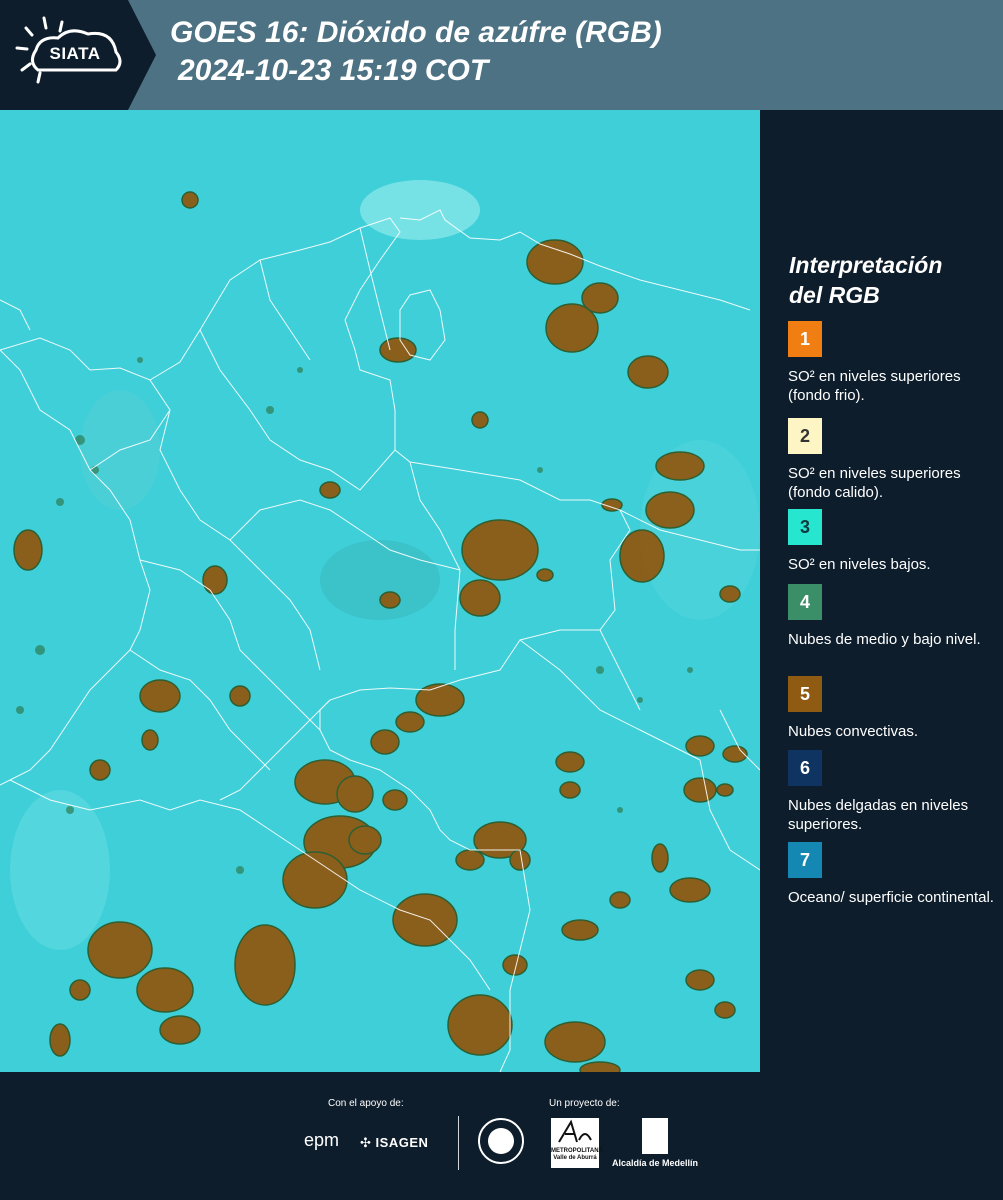 This screenshot has height=1200, width=1003. I want to click on isagen-text: ISAGEN, so click(402, 1142).